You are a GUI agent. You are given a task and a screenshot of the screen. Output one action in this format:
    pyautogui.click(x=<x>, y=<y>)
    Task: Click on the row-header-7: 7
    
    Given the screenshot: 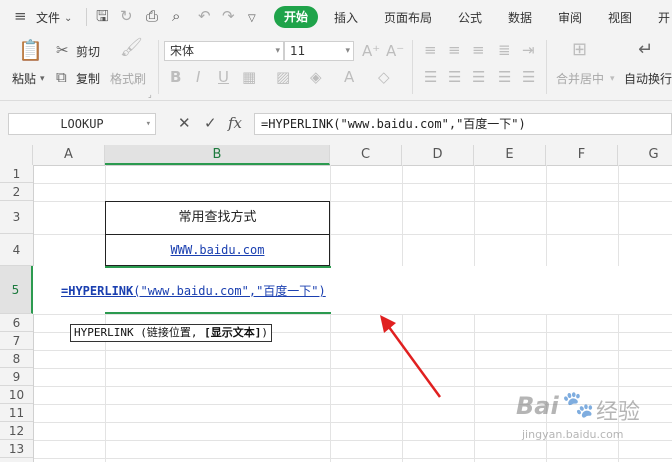 What is the action you would take?
    pyautogui.click(x=16, y=341)
    